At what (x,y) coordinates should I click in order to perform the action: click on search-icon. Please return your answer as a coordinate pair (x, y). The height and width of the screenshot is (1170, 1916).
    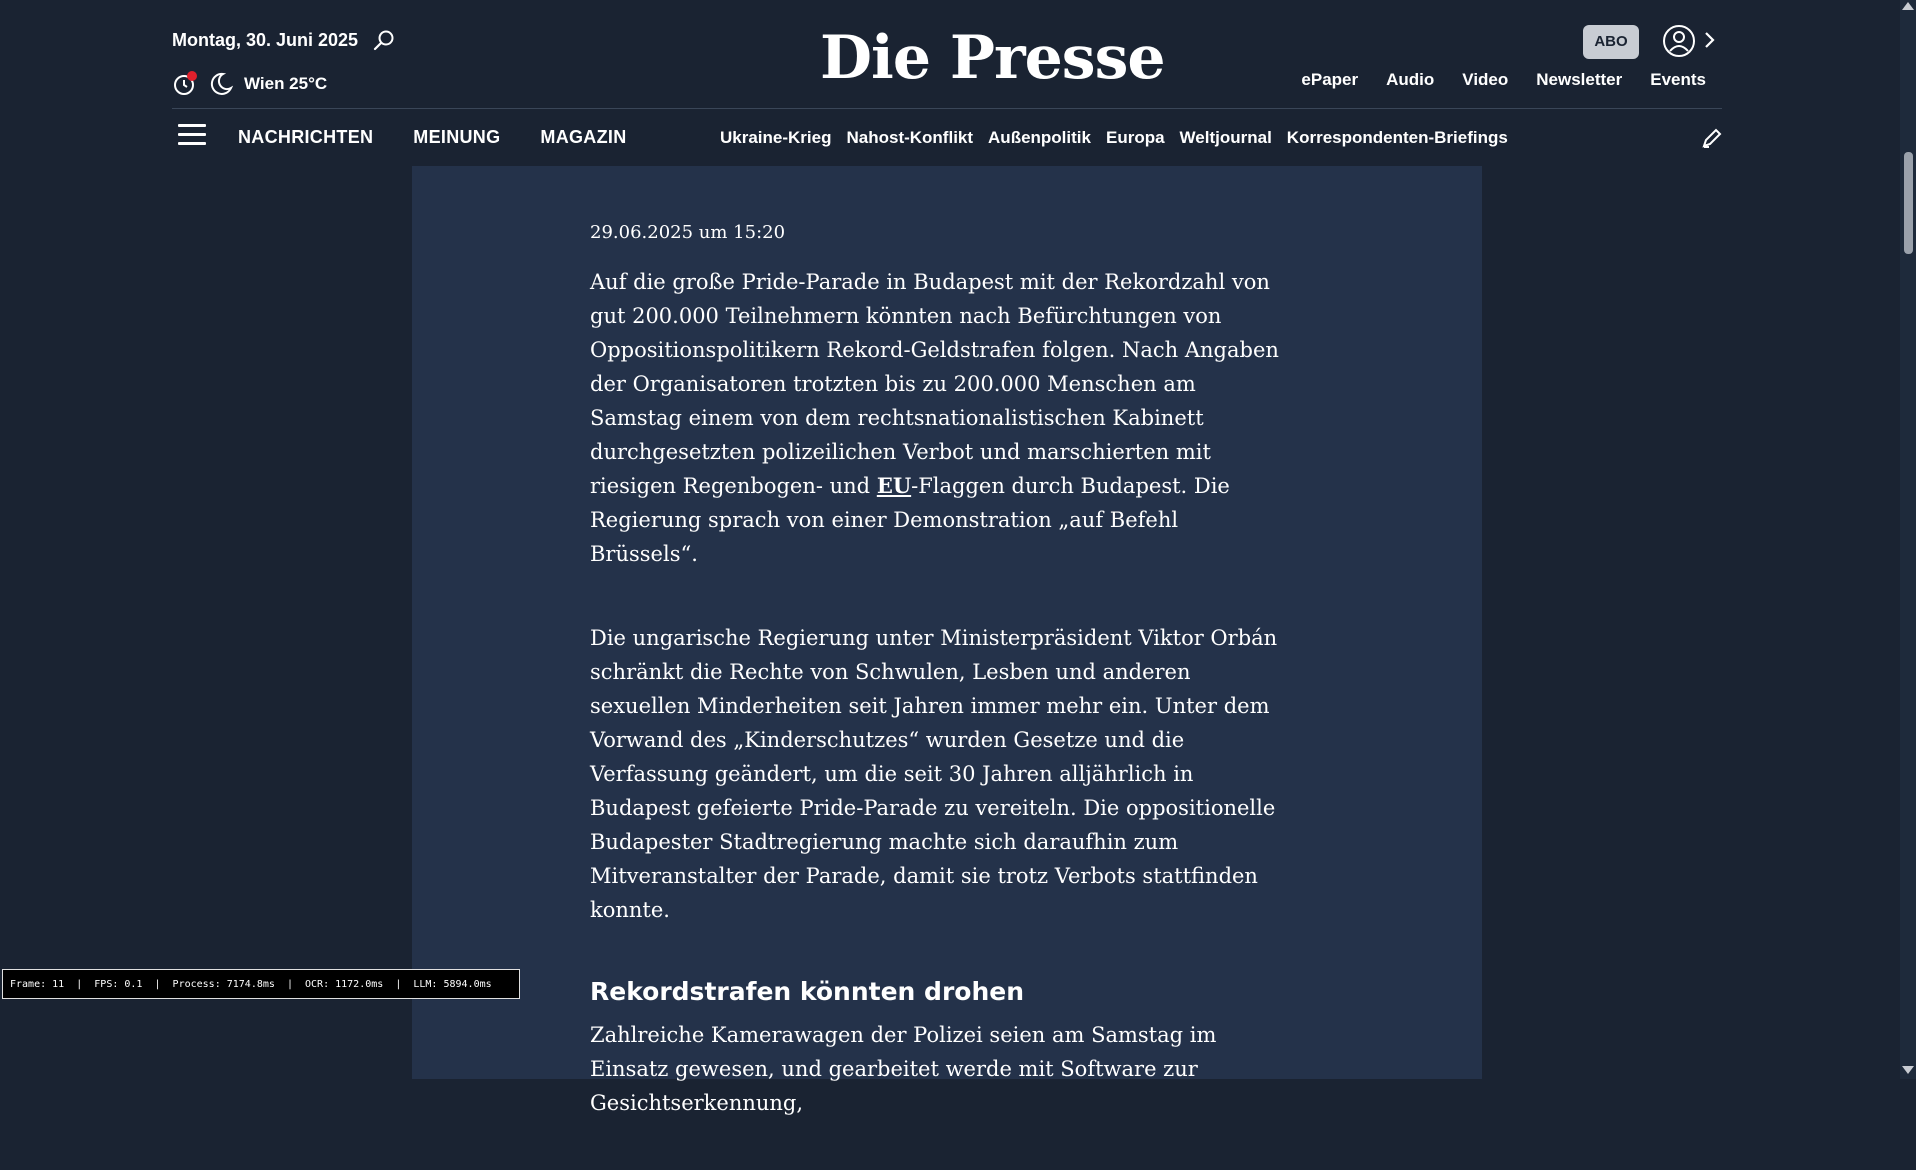
    Looking at the image, I should click on (384, 40).